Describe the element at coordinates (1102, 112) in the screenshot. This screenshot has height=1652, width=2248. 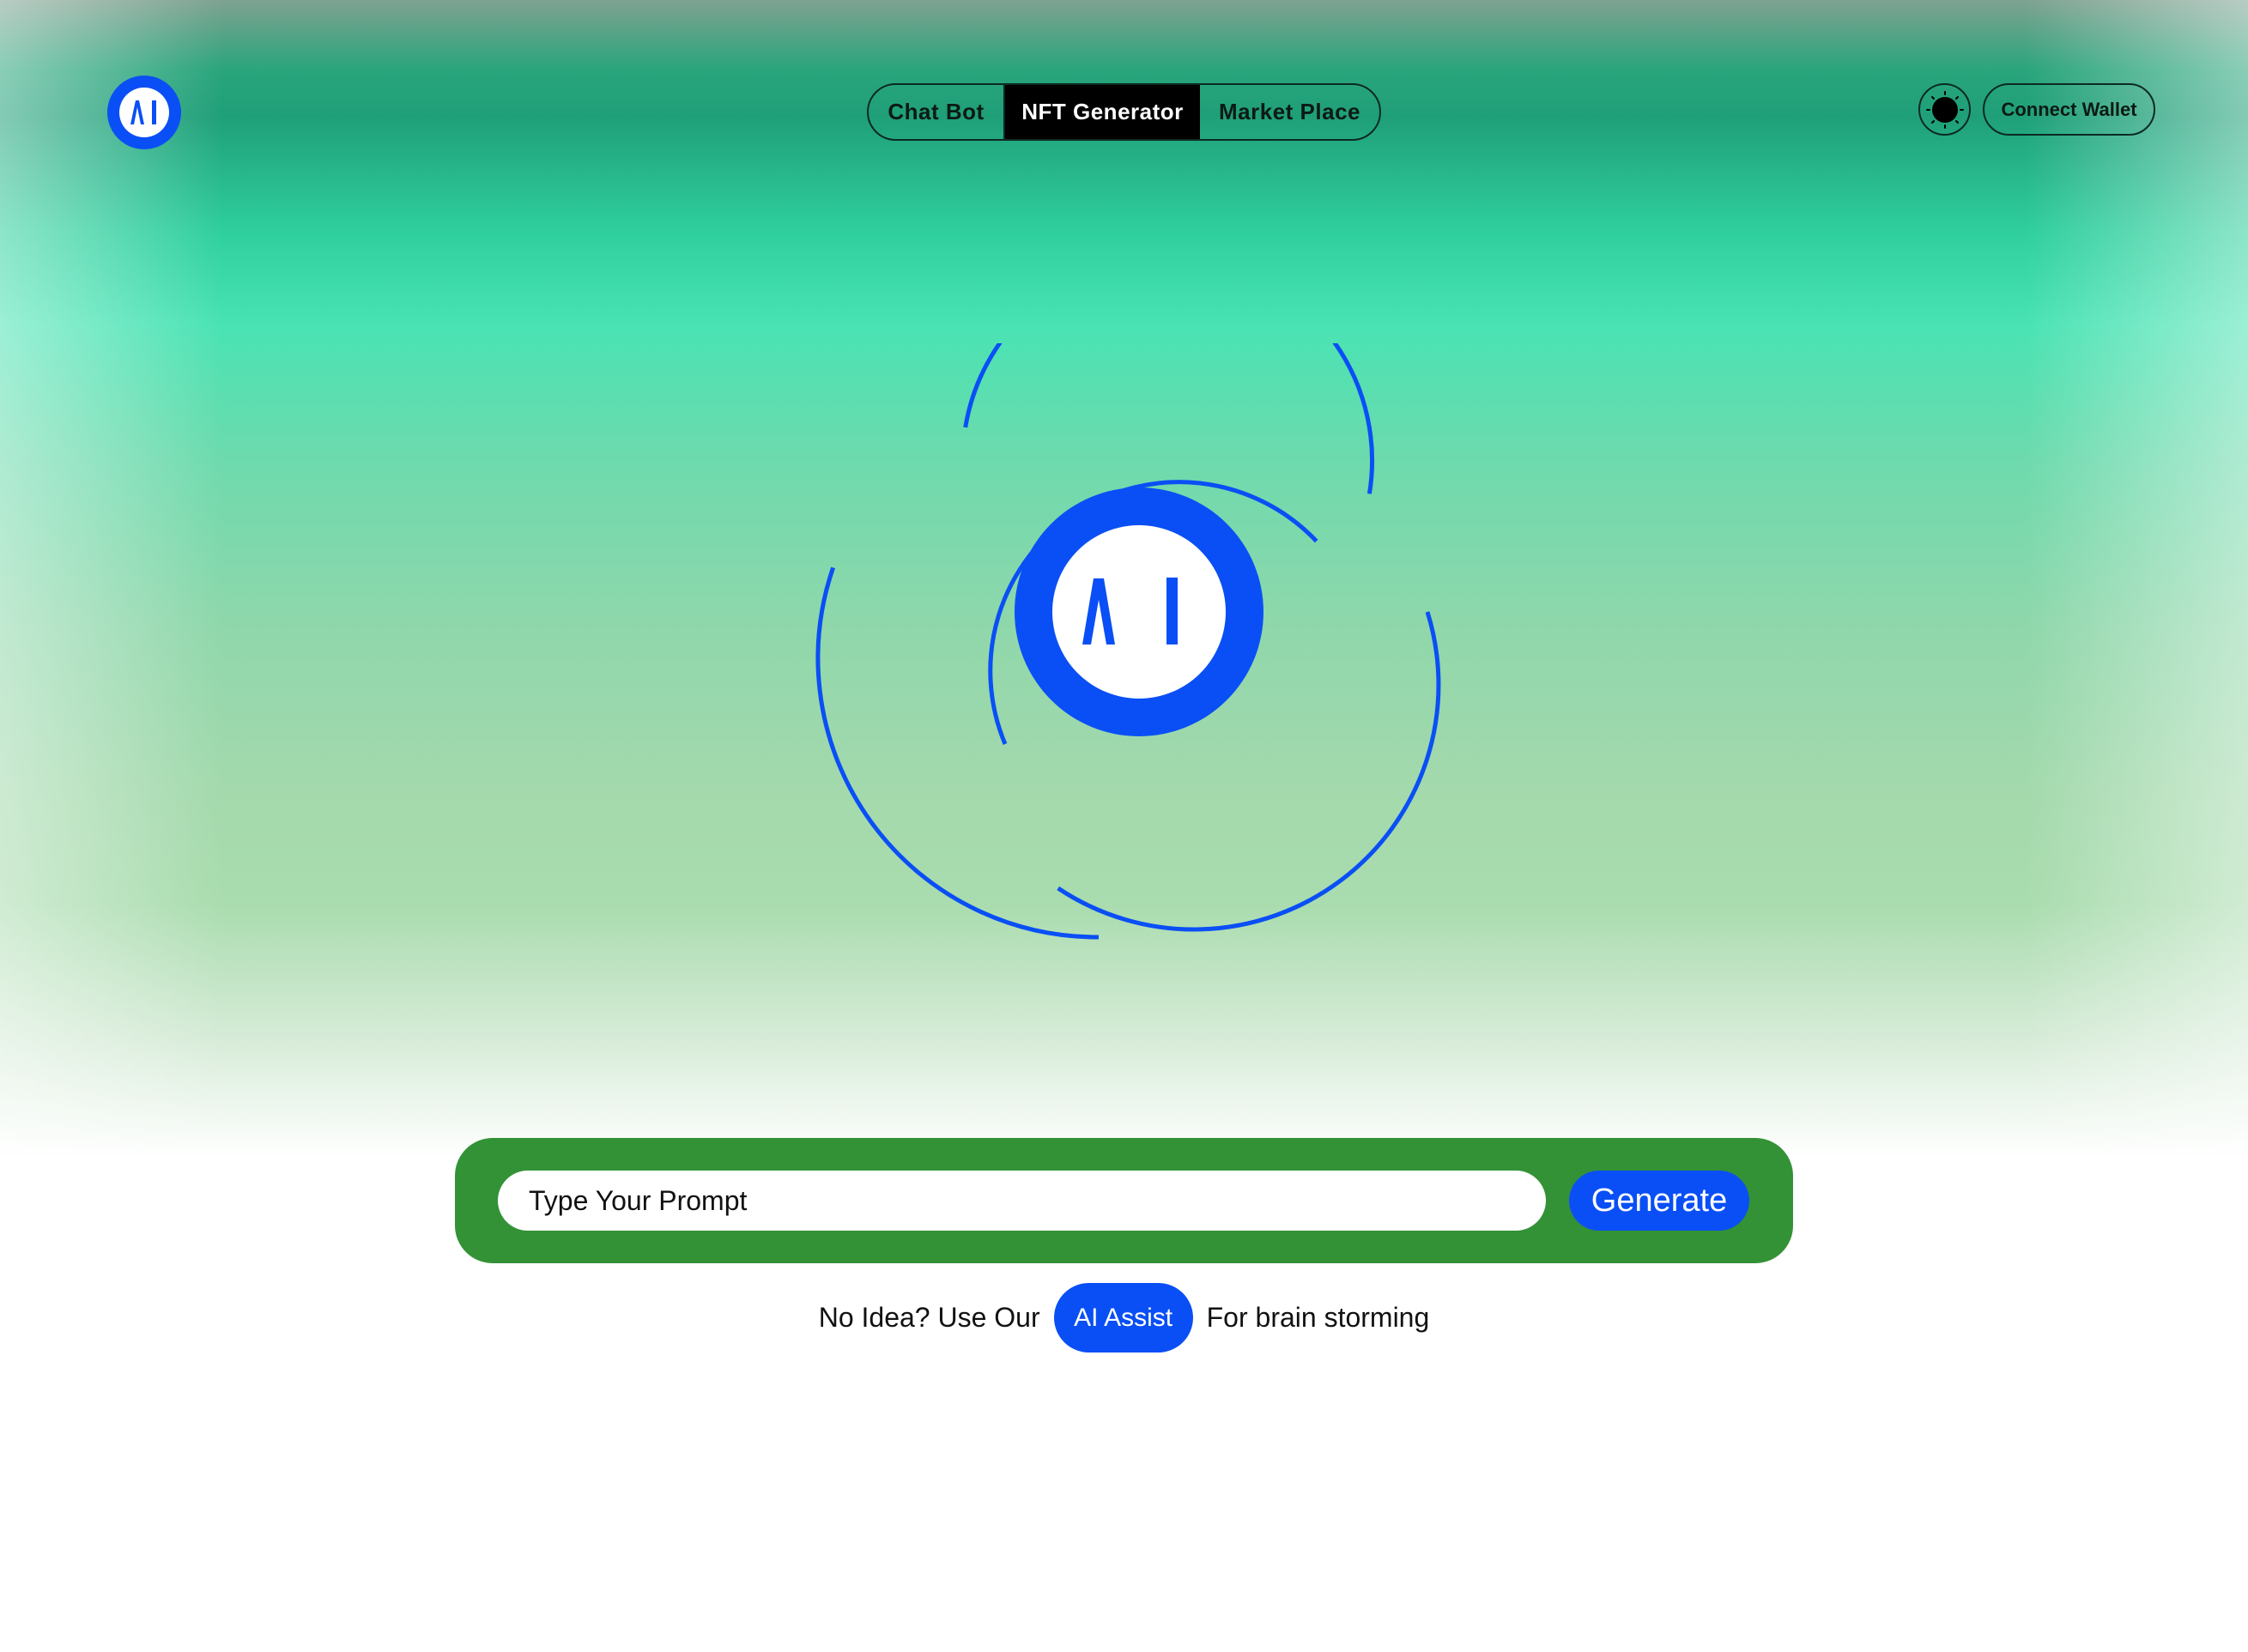
I see `tab-nft-generator: NFT Generator` at that location.